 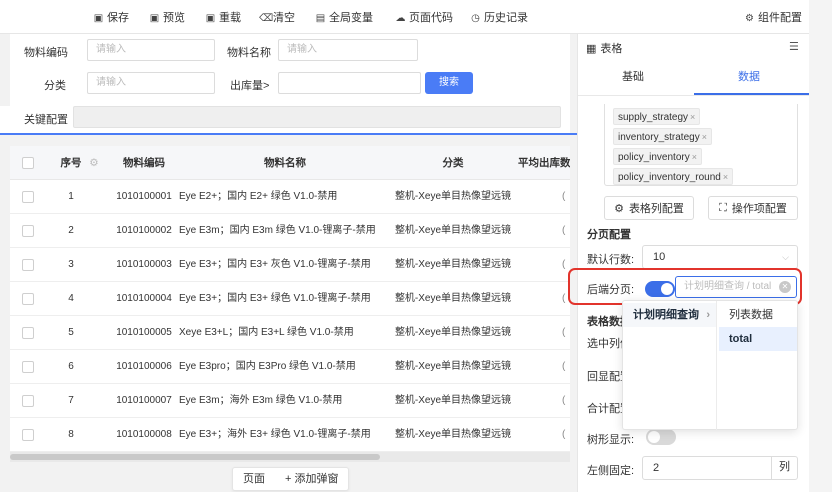 I want to click on left-fixed-unit: 列, so click(x=784, y=468).